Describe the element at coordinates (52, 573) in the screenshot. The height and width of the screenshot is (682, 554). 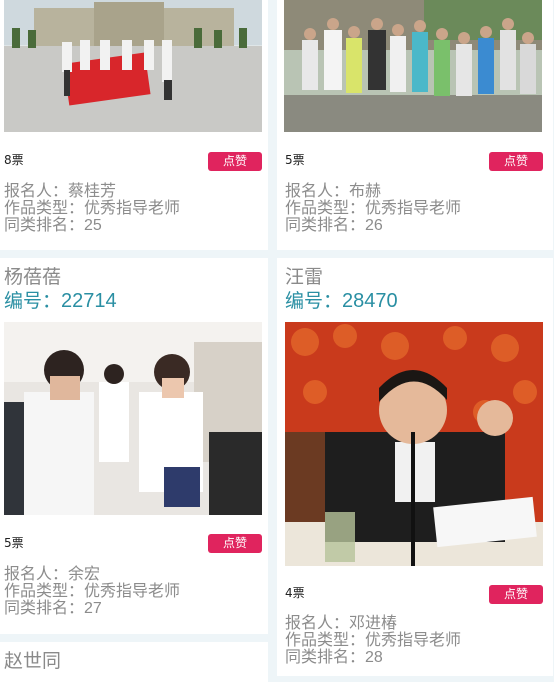
I see `applicant-row: 报名人：余宏` at that location.